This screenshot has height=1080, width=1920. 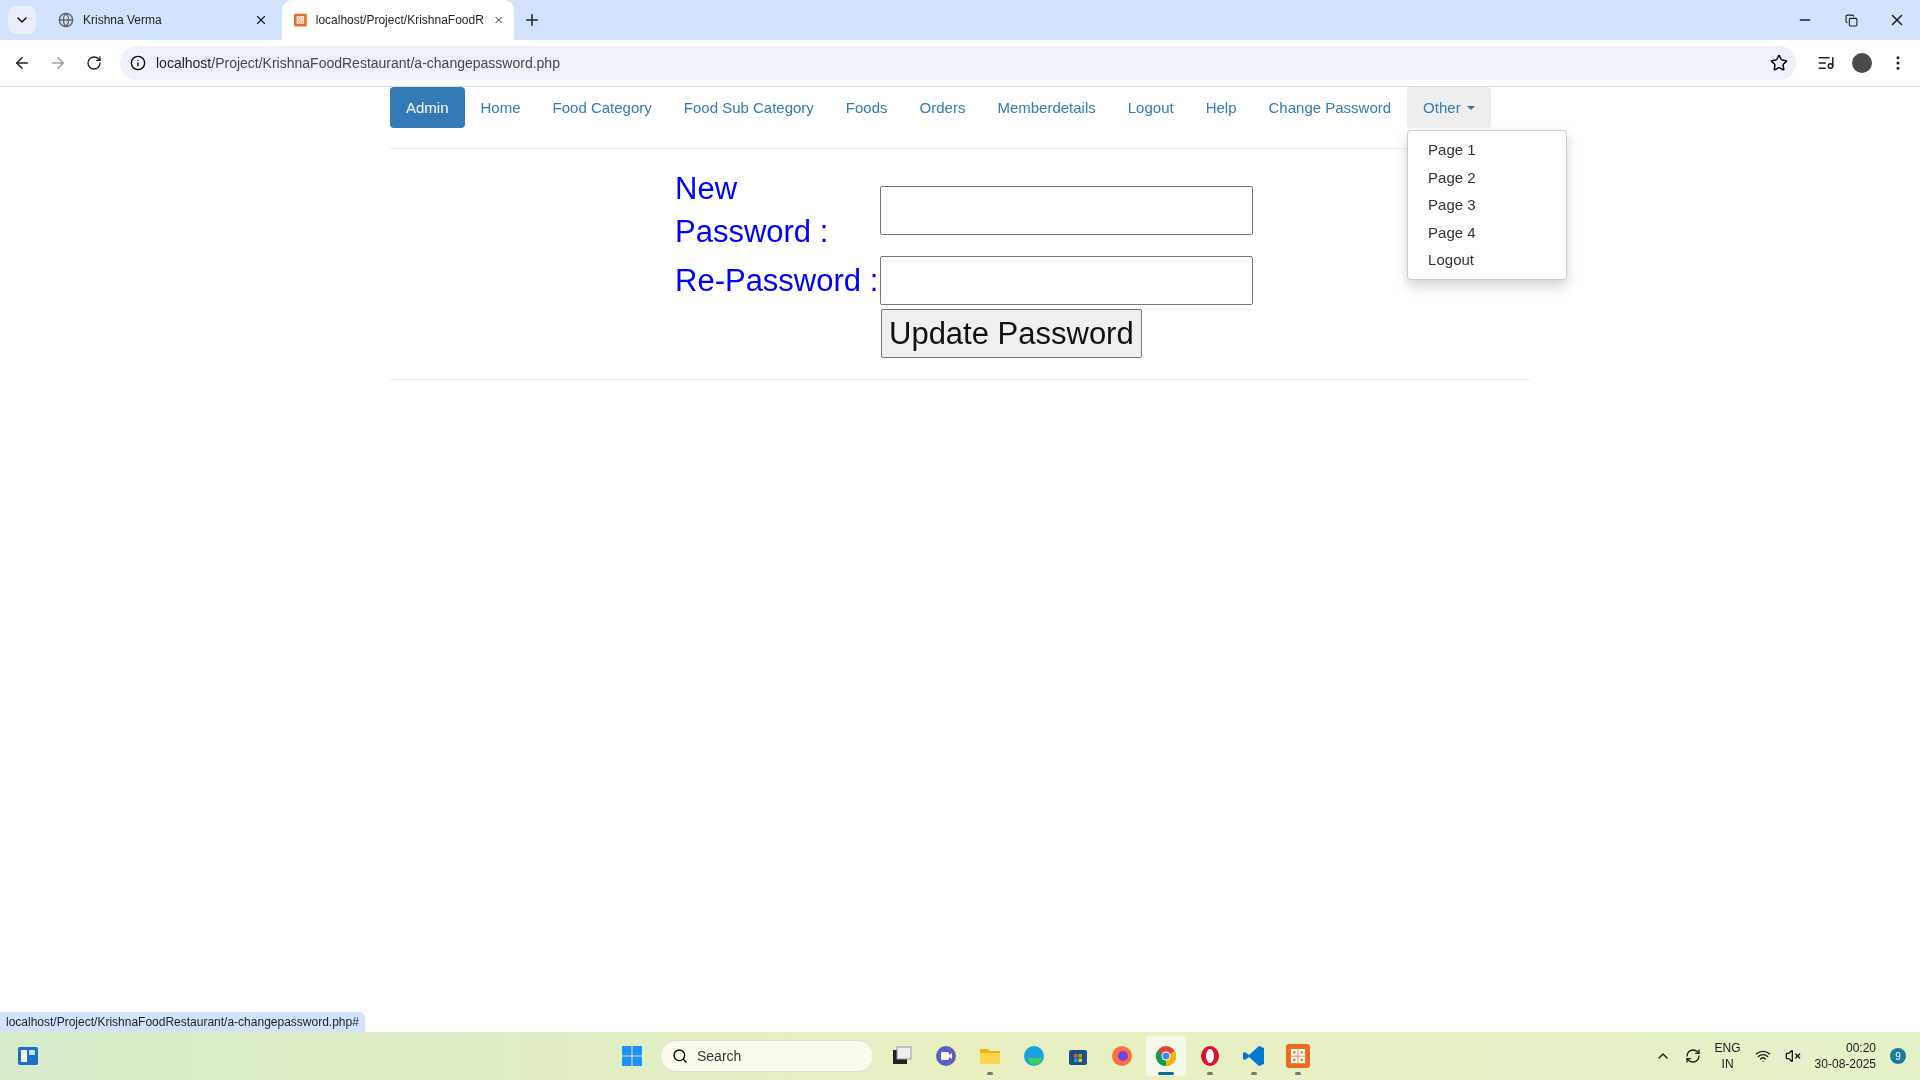 I want to click on dropdown-item: Page 2, so click(x=1487, y=177).